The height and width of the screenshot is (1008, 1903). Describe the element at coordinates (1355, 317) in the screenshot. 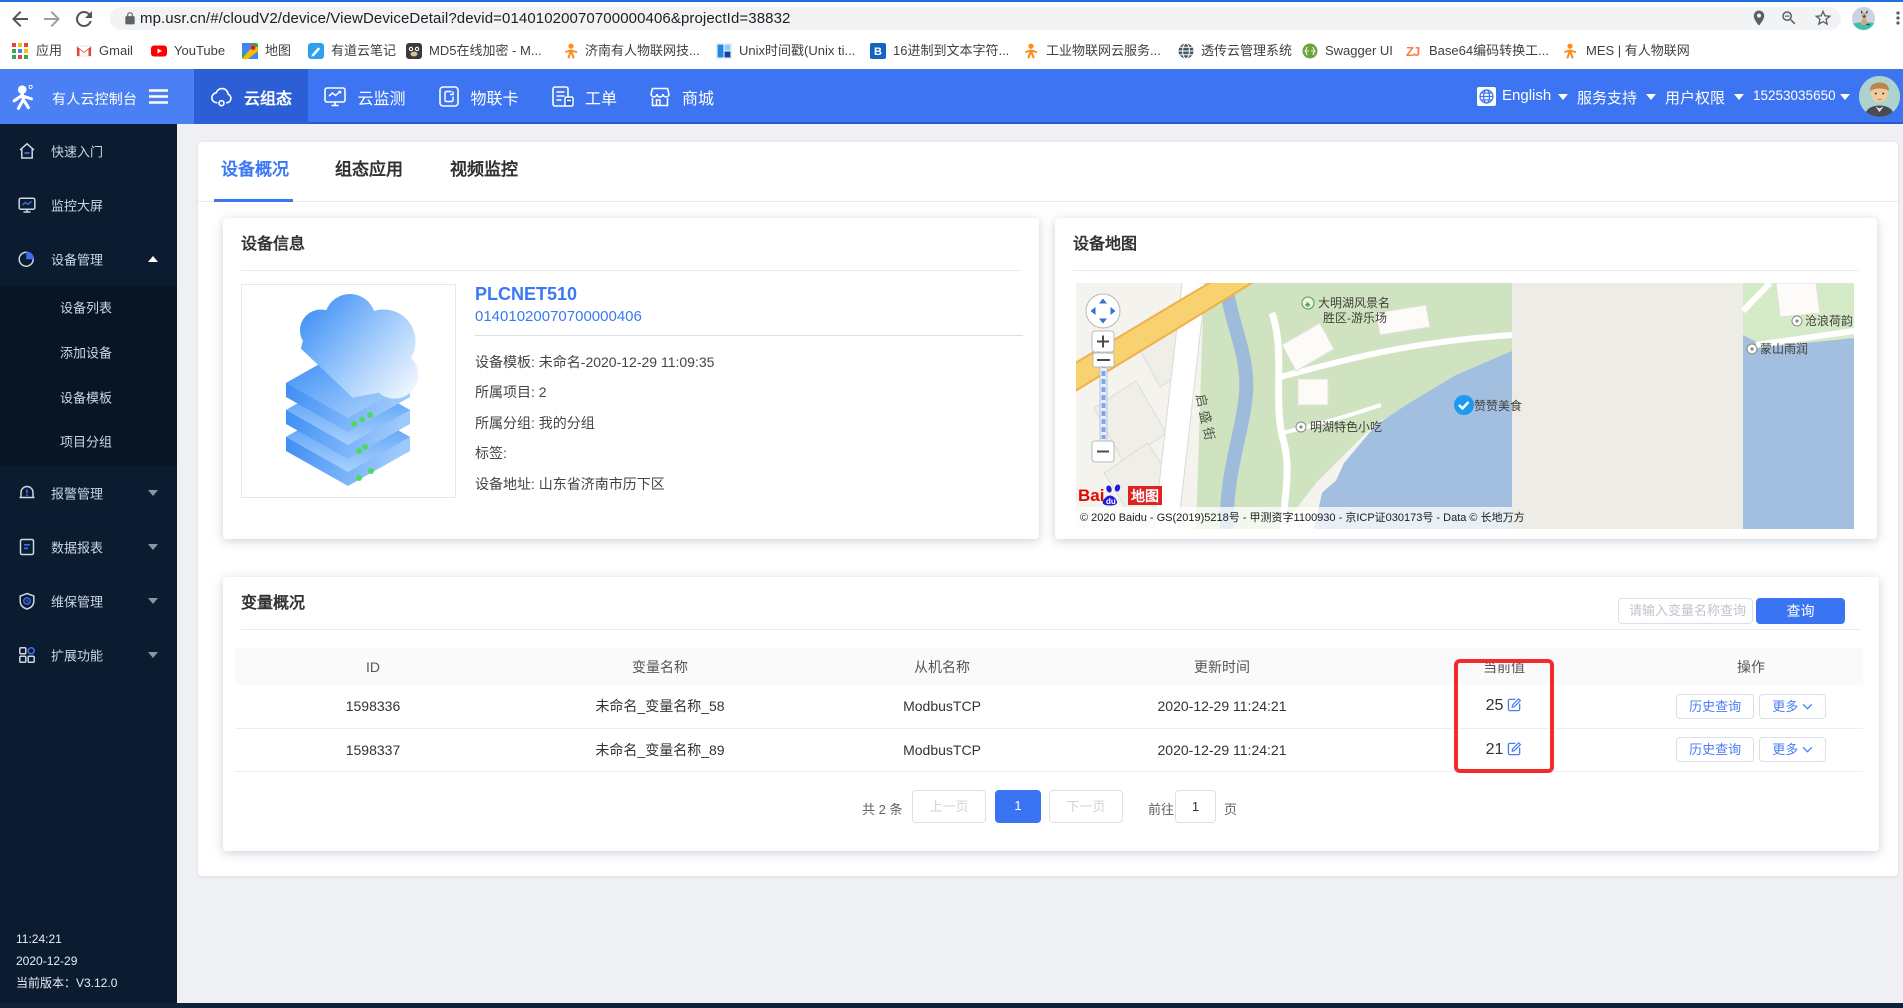

I see `svg-text: 胜区-游乐场` at that location.